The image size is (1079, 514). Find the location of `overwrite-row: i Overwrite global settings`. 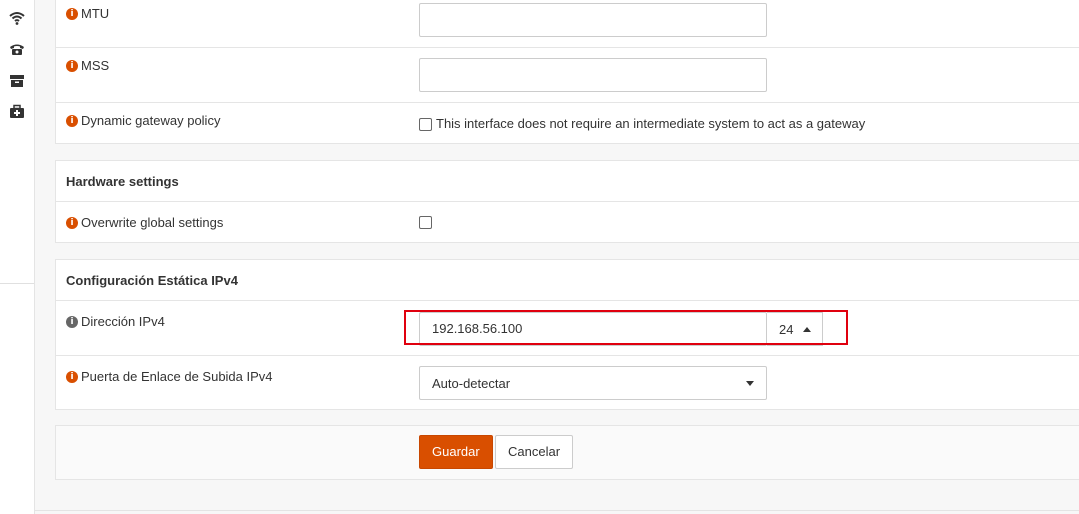

overwrite-row: i Overwrite global settings is located at coordinates (567, 222).